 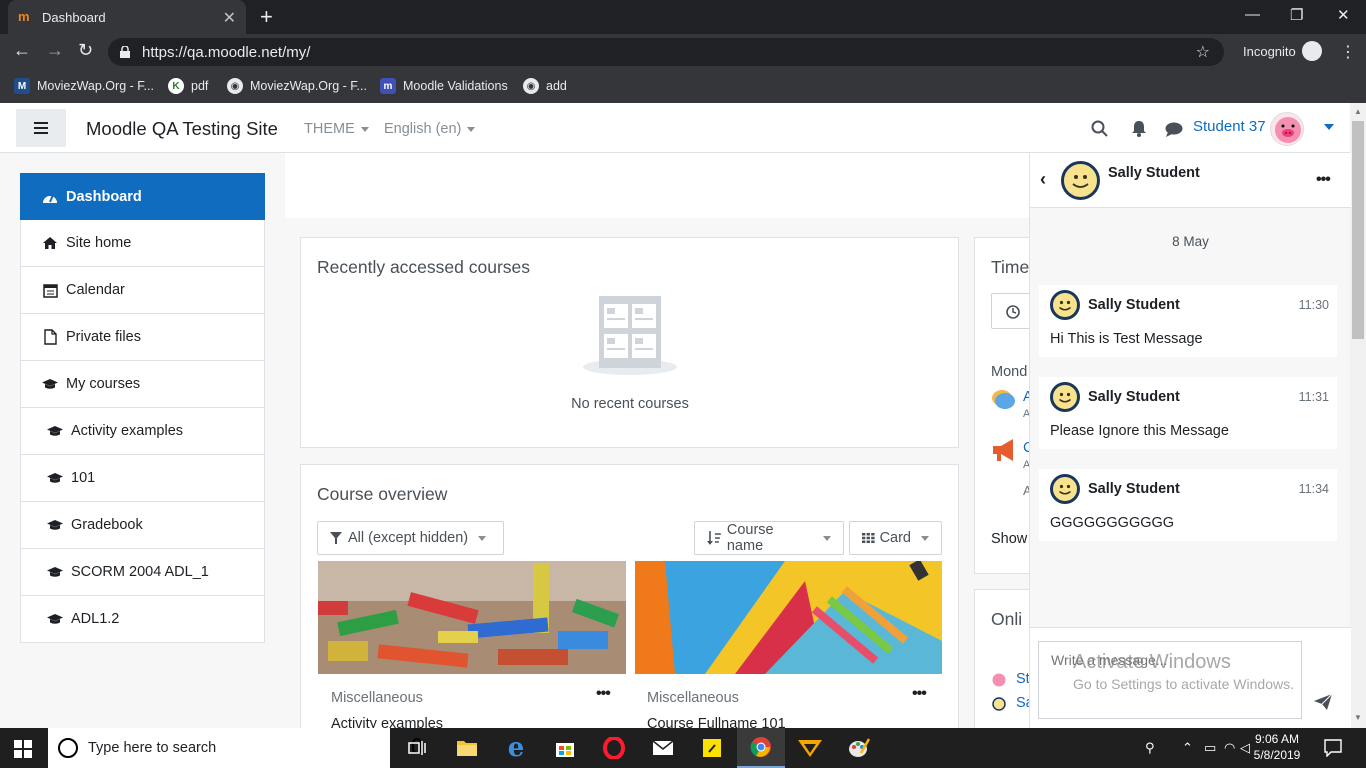 What do you see at coordinates (827, 538) in the screenshot?
I see `chevron-down-icon` at bounding box center [827, 538].